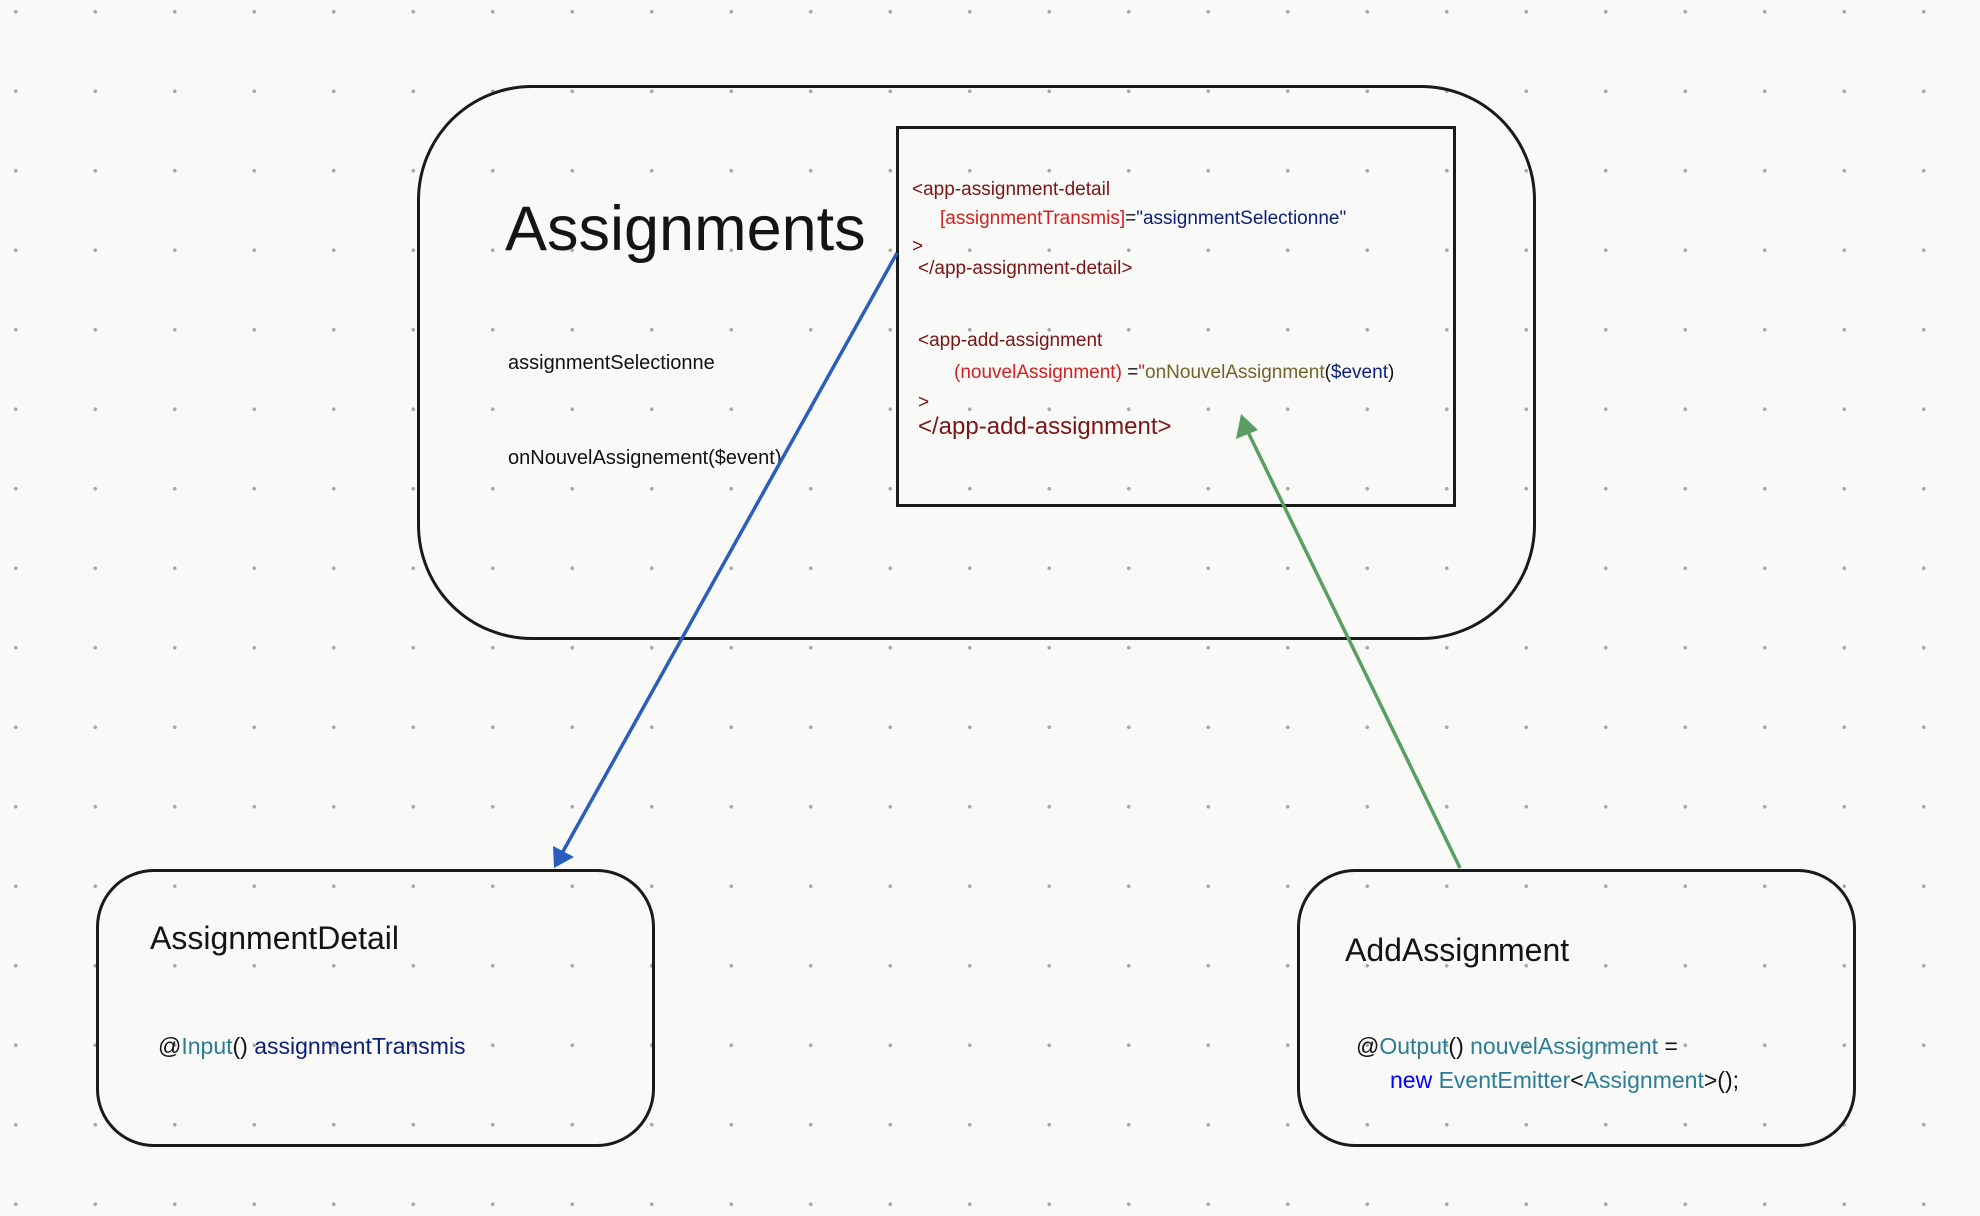  Describe the element at coordinates (1643, 1080) in the screenshot. I see `generic-type-arg: Assignment` at that location.